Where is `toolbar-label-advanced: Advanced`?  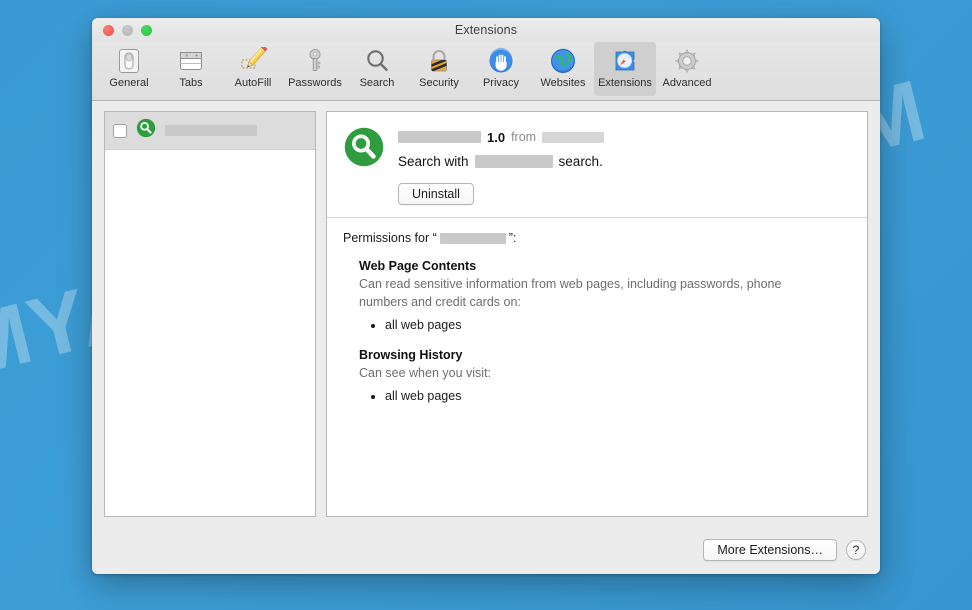
toolbar-label-advanced: Advanced is located at coordinates (687, 83).